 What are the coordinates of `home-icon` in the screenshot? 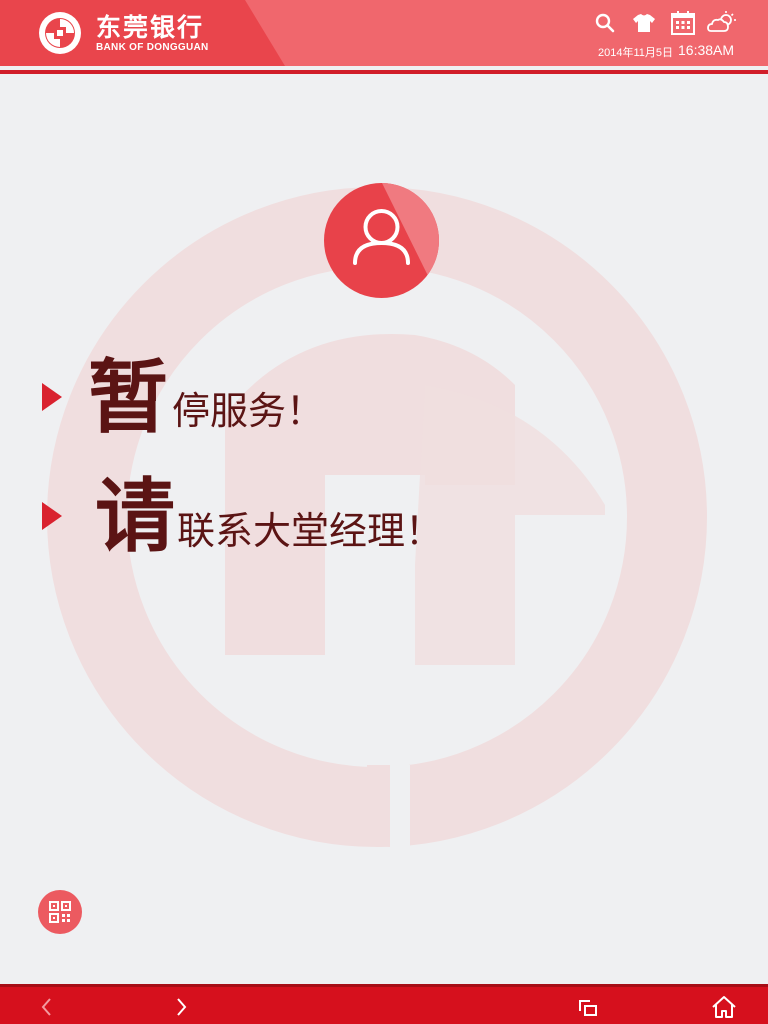 It's located at (724, 1007).